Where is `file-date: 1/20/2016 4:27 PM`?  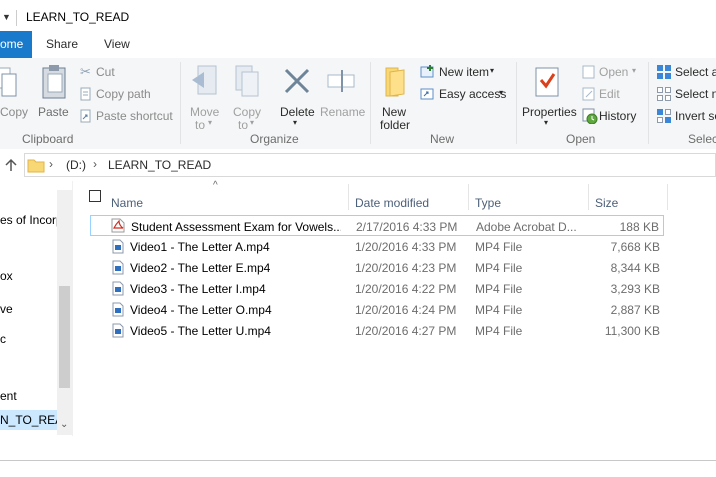 file-date: 1/20/2016 4:27 PM is located at coordinates (406, 331).